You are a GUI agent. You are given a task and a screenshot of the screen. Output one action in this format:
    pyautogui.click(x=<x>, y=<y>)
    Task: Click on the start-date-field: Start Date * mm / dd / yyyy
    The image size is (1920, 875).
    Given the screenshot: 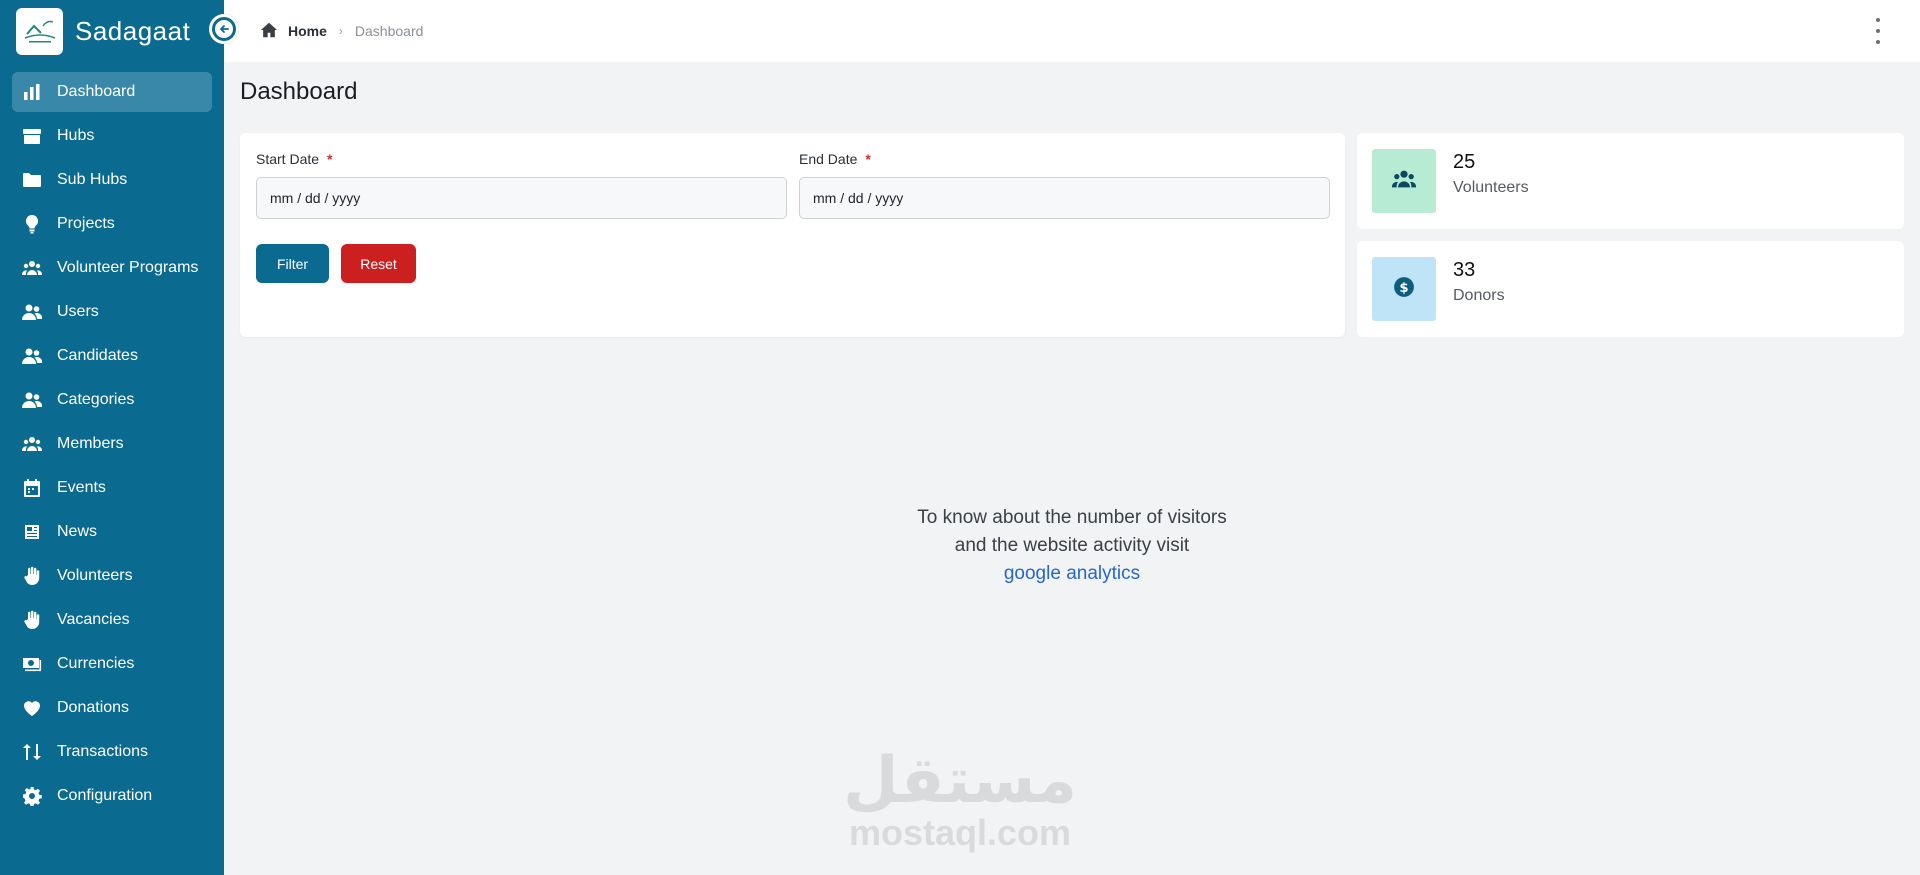 What is the action you would take?
    pyautogui.click(x=521, y=185)
    